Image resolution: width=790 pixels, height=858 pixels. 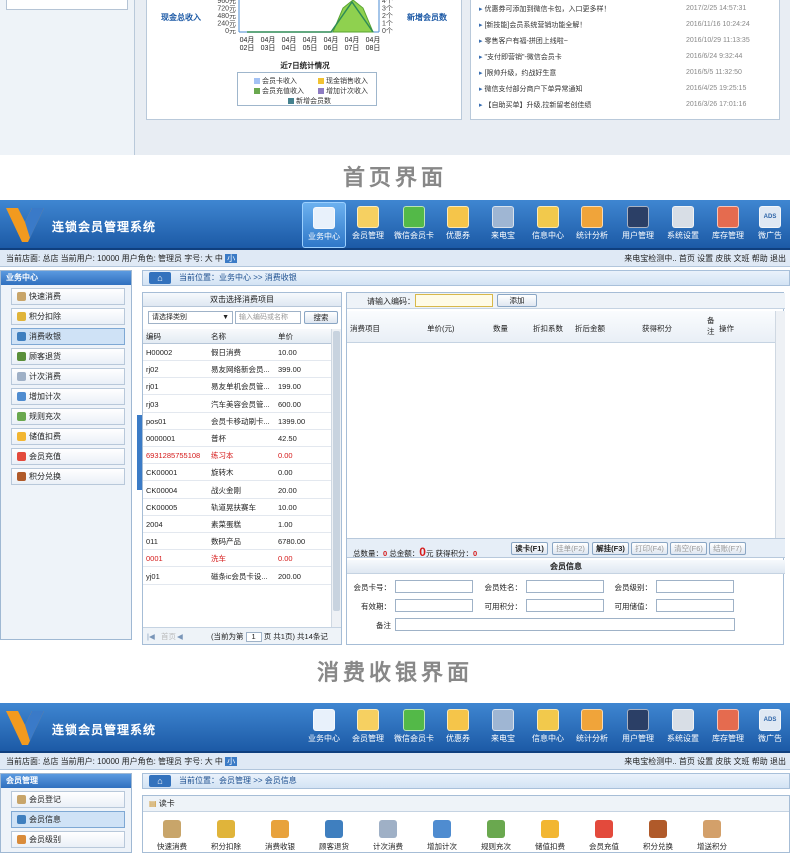 I want to click on add-button: 添加, so click(x=517, y=300).